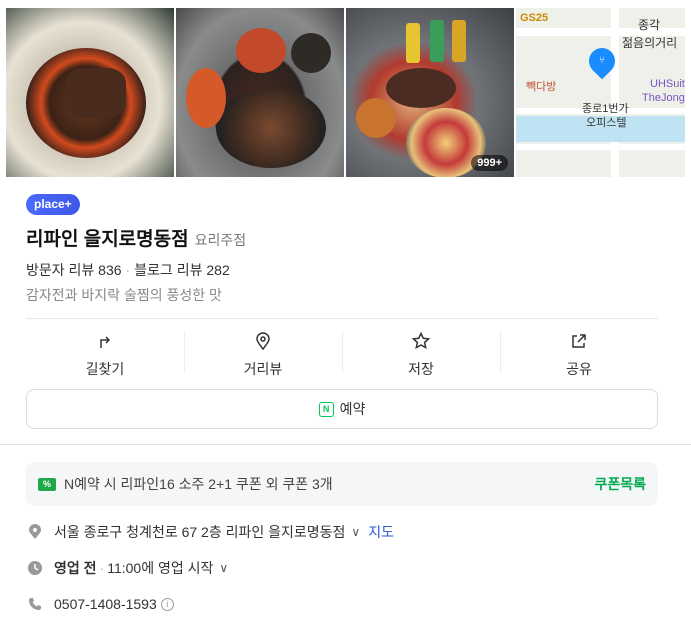  I want to click on review-counts: 방문자 리뷰 836 · 블로그 리뷰 282, so click(128, 270).